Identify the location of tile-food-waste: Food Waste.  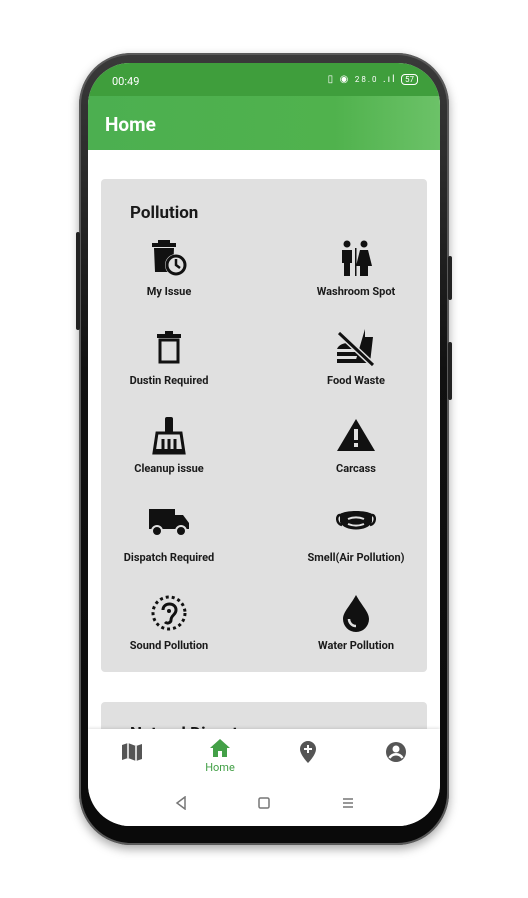
(356, 364).